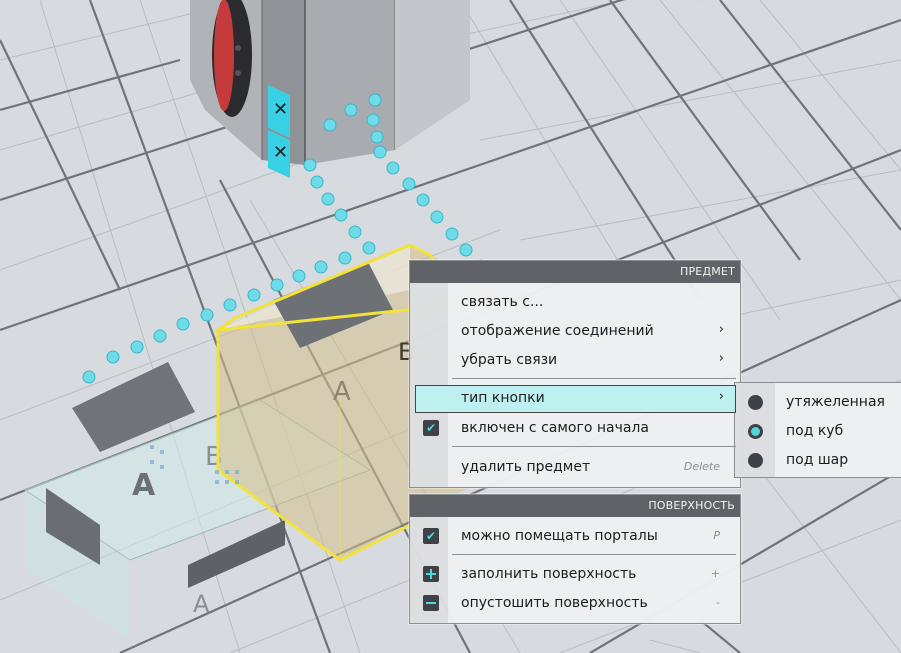 The width and height of the screenshot is (901, 653). Describe the element at coordinates (818, 403) in the screenshot. I see `radio-option-weighted: утяжеленная` at that location.